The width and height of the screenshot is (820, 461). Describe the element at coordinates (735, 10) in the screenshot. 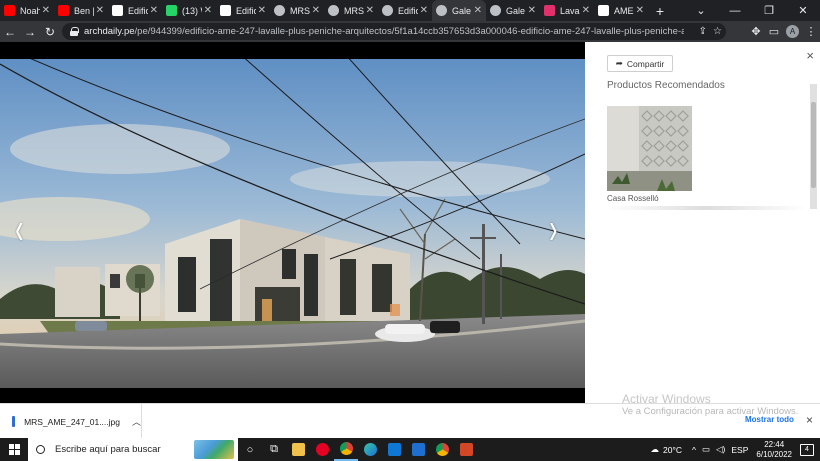

I see `minimize-button: —` at that location.